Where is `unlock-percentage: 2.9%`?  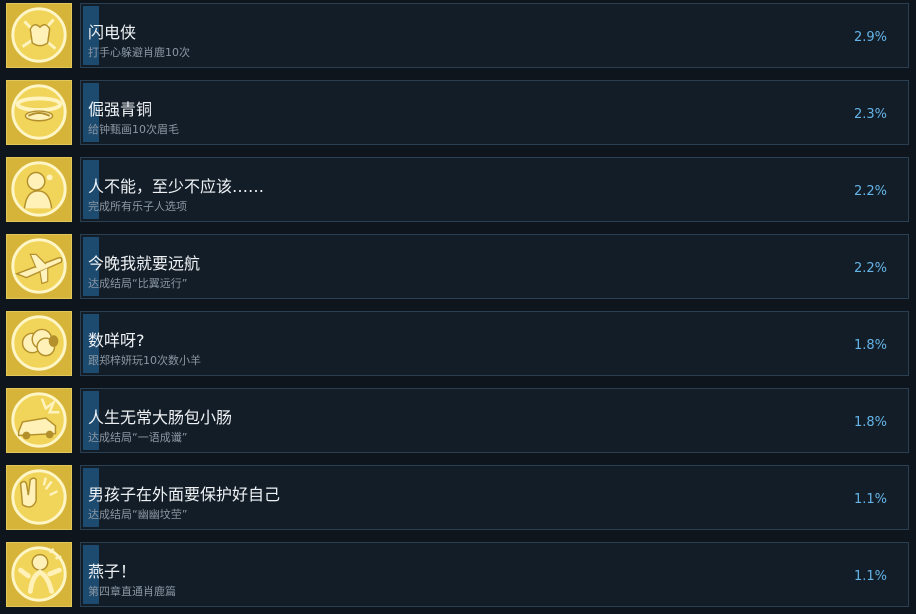
unlock-percentage: 2.9% is located at coordinates (870, 37).